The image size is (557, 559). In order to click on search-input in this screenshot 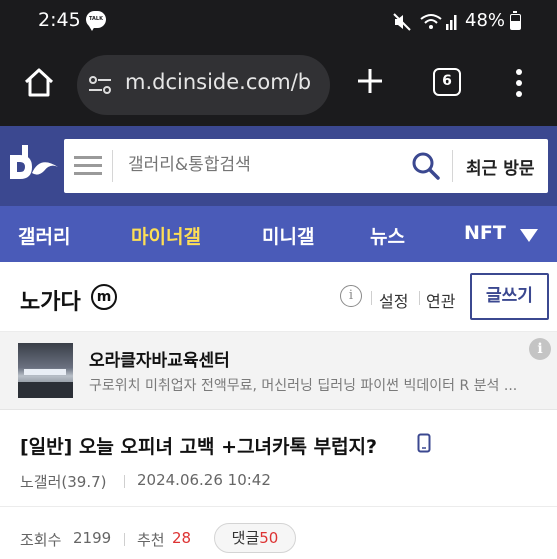, I will do `click(263, 165)`.